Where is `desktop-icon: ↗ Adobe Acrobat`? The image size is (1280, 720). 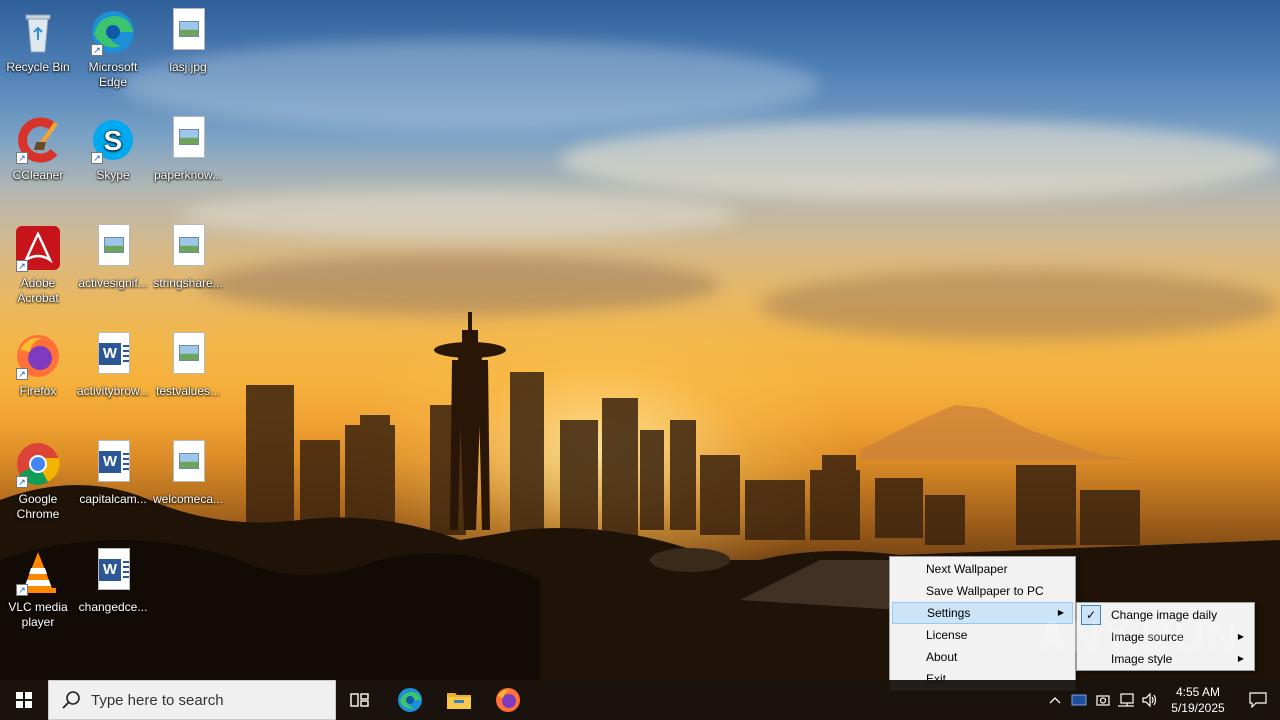 desktop-icon: ↗ Adobe Acrobat is located at coordinates (38, 265).